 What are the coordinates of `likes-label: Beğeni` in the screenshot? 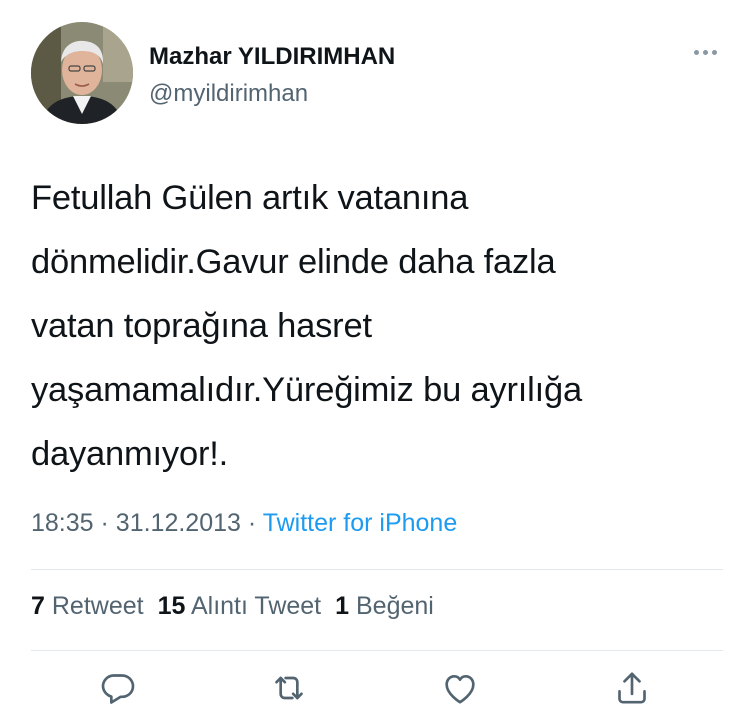 It's located at (395, 606).